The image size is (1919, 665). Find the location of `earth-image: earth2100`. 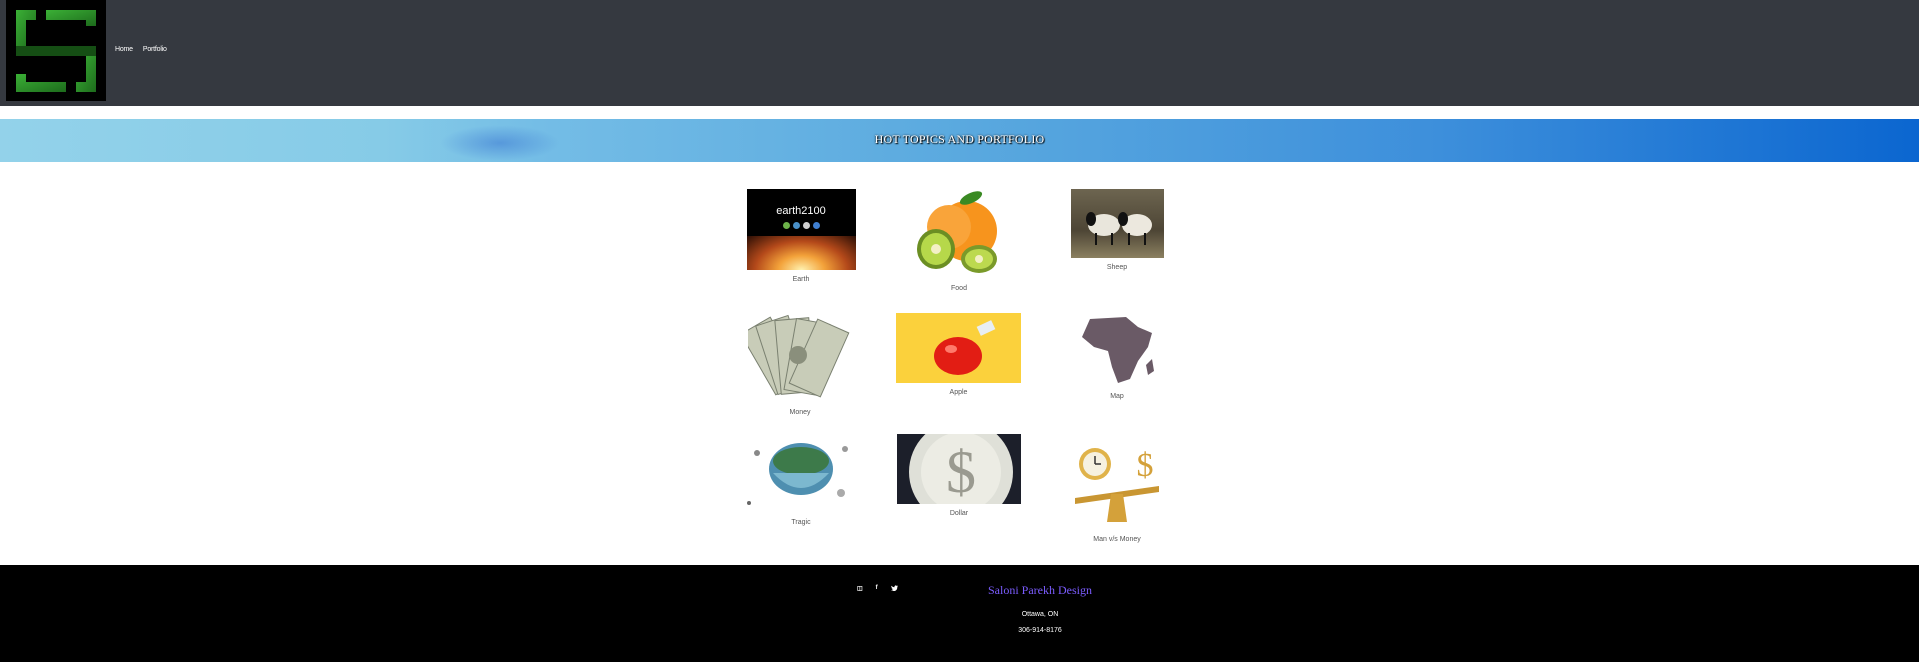

earth-image: earth2100 is located at coordinates (801, 229).